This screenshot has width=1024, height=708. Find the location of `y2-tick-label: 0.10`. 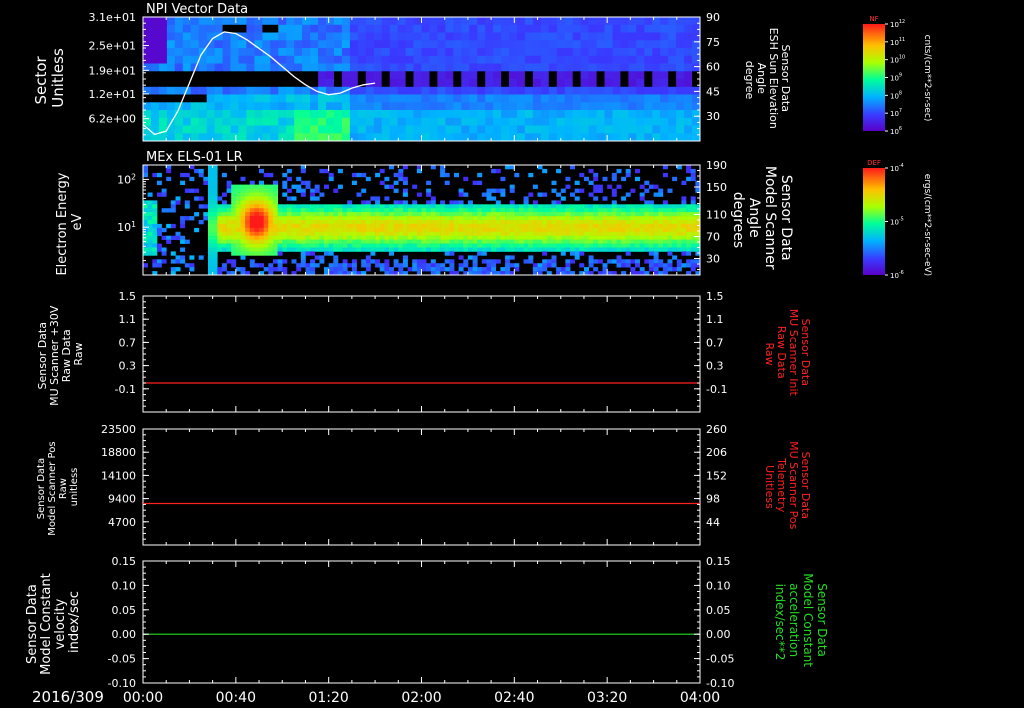

y2-tick-label: 0.10 is located at coordinates (718, 585).